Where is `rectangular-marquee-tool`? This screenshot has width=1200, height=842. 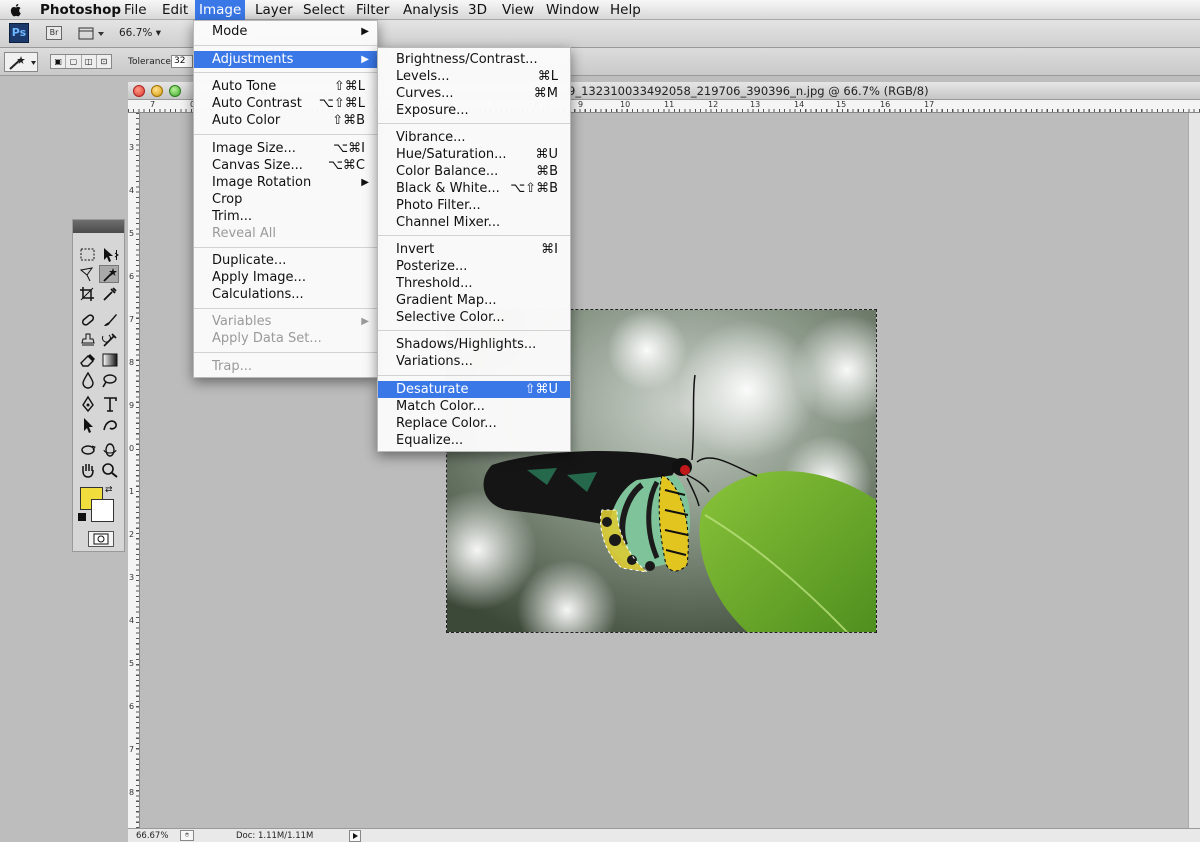
rectangular-marquee-tool is located at coordinates (88, 255).